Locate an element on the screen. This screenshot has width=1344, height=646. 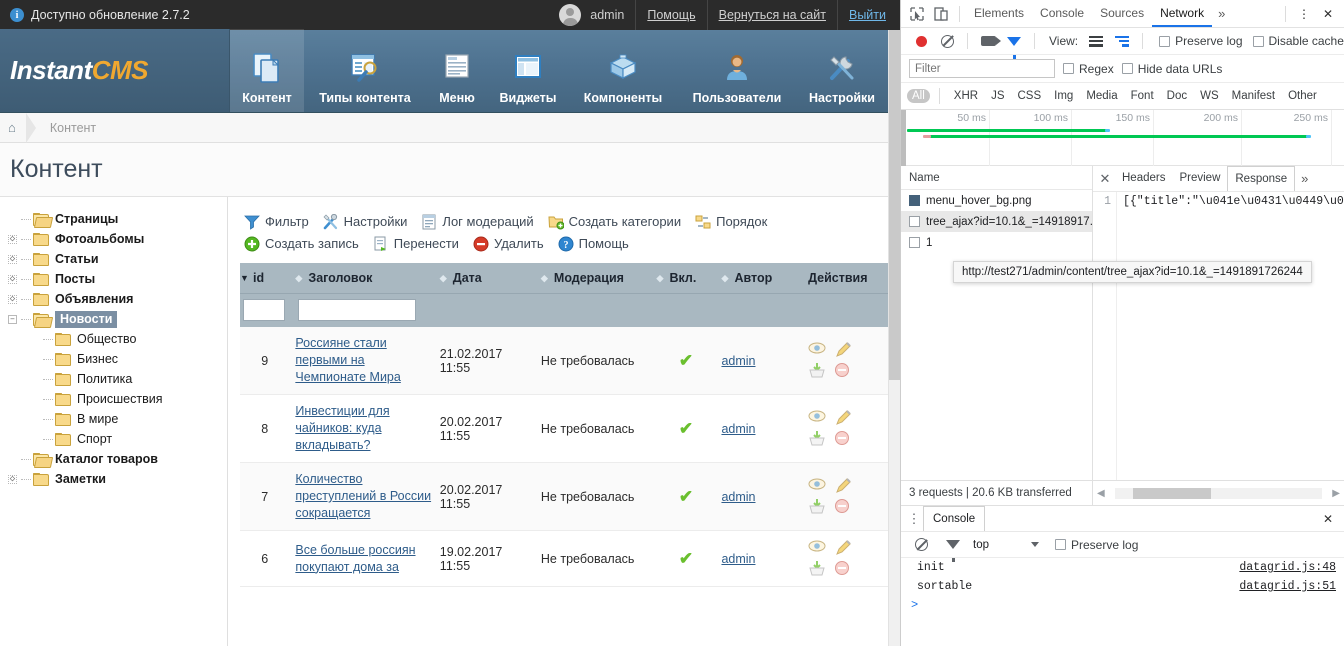
network-overview-timeline: 50 ms 100 ms 150 ms 200 ms 250 ms is located at coordinates (1122, 138).